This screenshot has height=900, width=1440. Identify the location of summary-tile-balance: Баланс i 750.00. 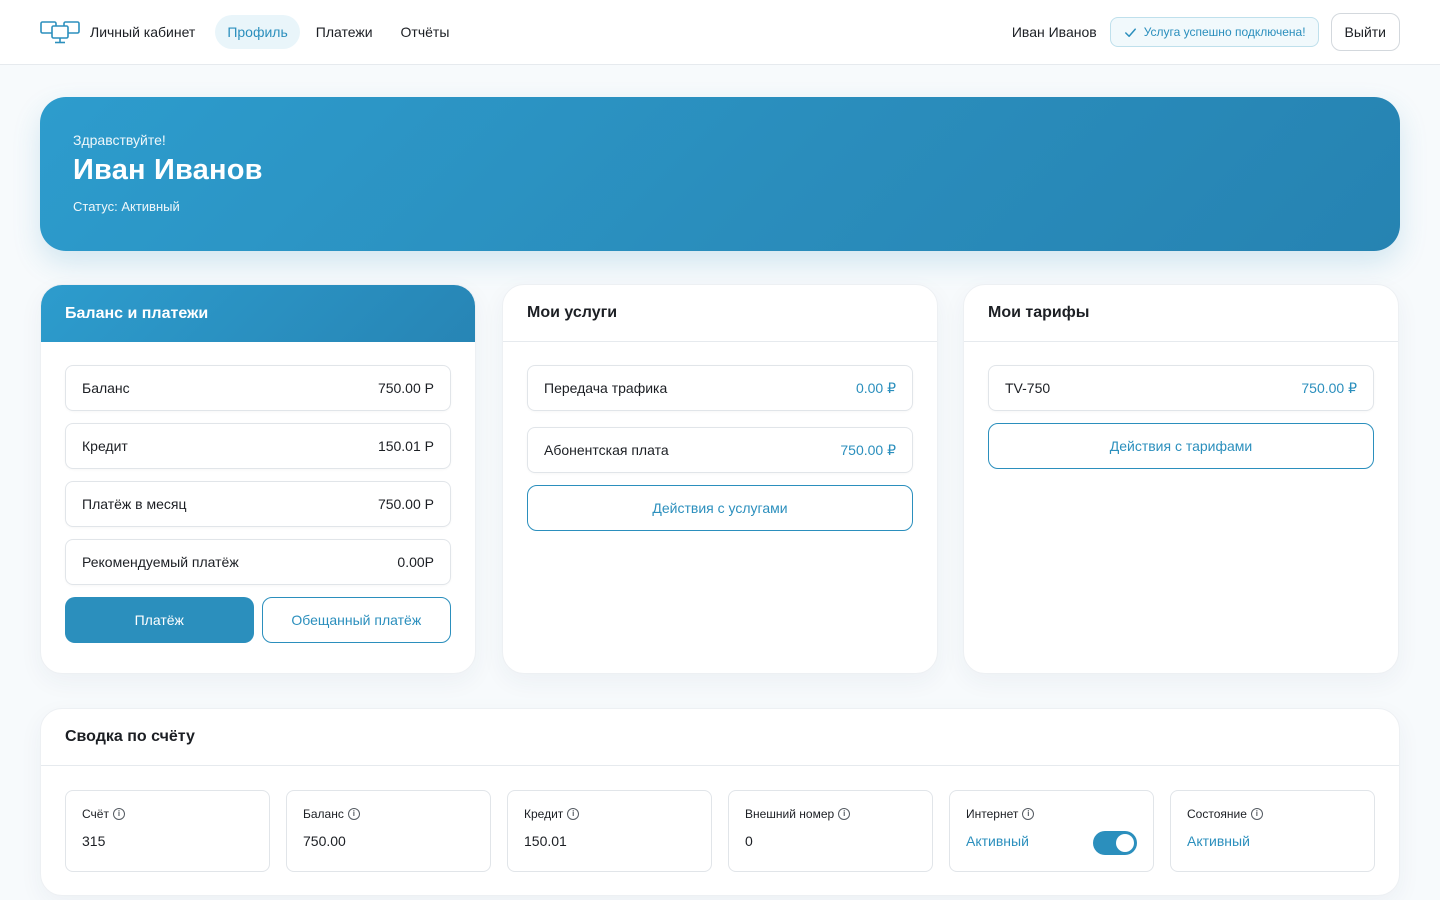
(388, 831).